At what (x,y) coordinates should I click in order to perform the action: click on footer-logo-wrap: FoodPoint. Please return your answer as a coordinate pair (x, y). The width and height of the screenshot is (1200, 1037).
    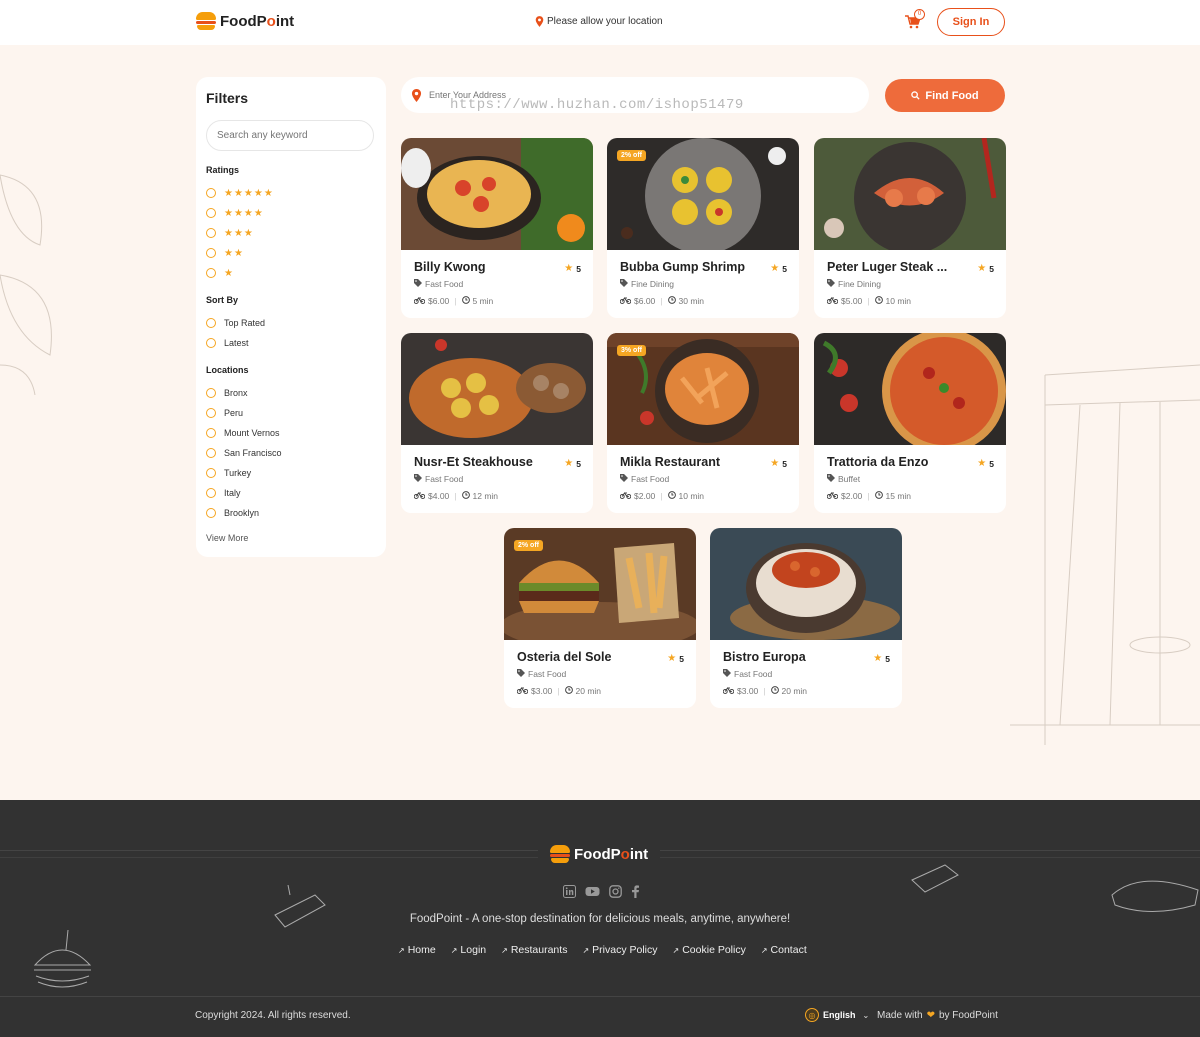
    Looking at the image, I should click on (599, 854).